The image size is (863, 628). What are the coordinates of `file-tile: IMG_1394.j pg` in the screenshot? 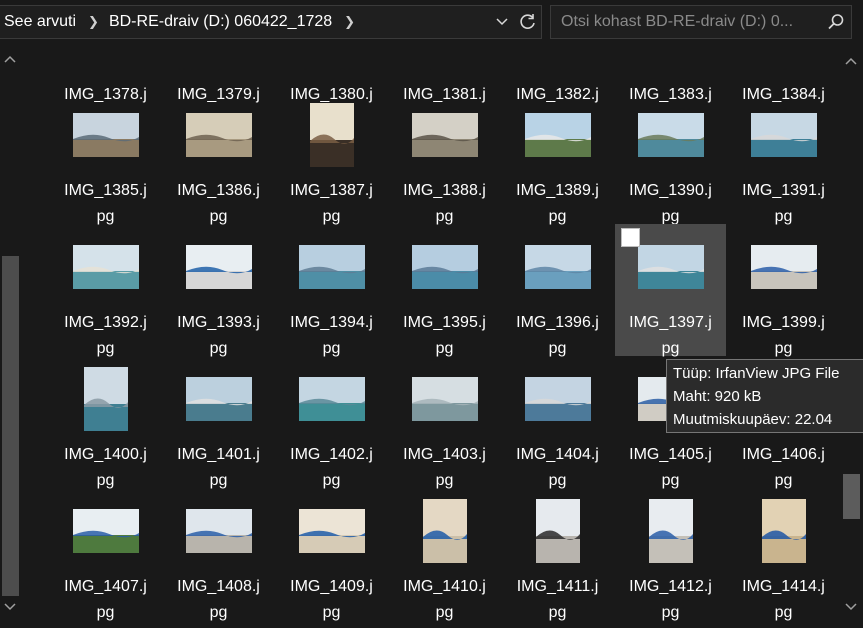 It's located at (331, 292).